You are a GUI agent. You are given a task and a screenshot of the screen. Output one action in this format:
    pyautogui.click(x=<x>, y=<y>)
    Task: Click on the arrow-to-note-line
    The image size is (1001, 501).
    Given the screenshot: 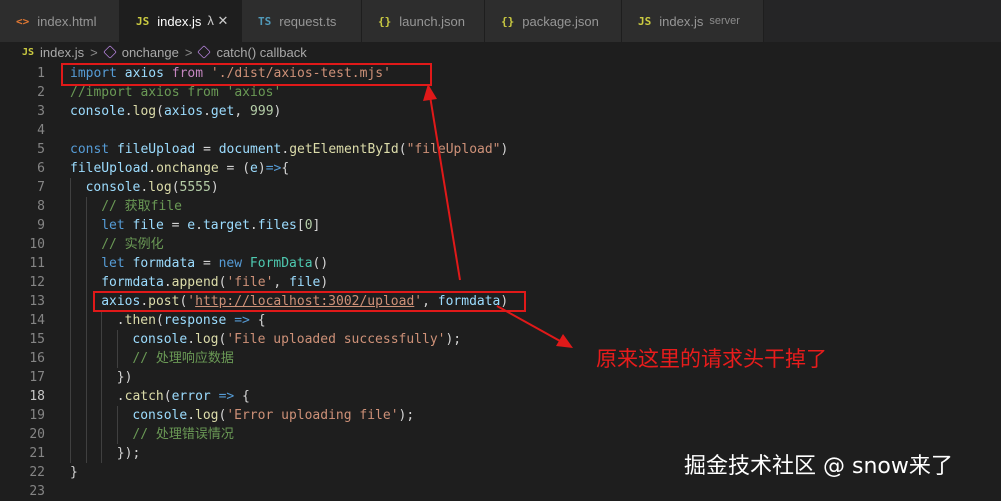 What is the action you would take?
    pyautogui.click(x=528, y=323)
    